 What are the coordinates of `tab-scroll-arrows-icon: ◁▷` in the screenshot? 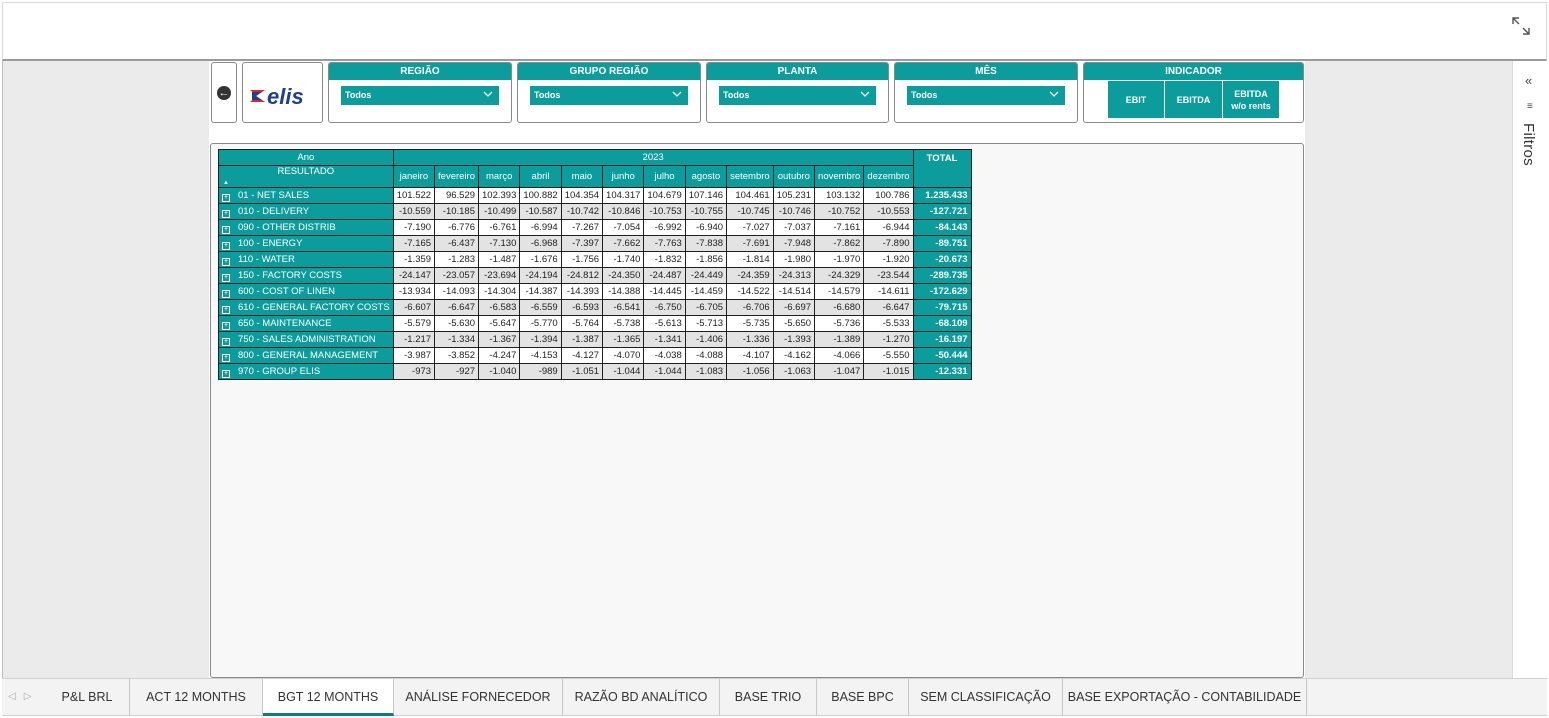 It's located at (23, 696).